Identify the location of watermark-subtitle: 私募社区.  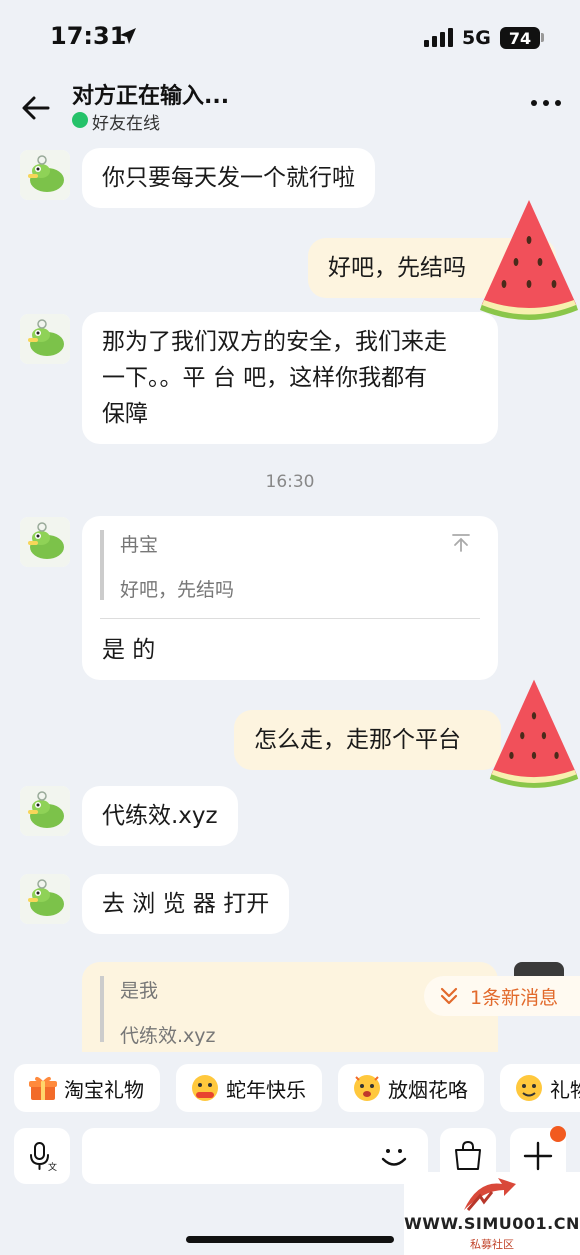
(492, 1244).